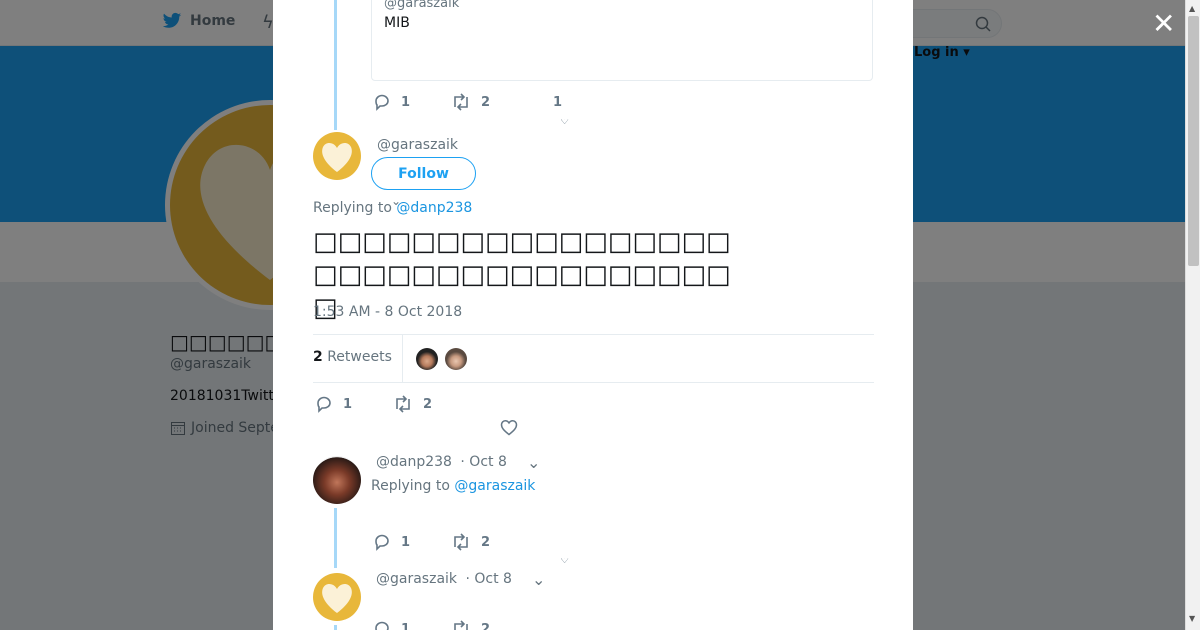 This screenshot has height=630, width=1200. What do you see at coordinates (593, 358) in the screenshot?
I see `tweet-stats: 2 Retweets` at bounding box center [593, 358].